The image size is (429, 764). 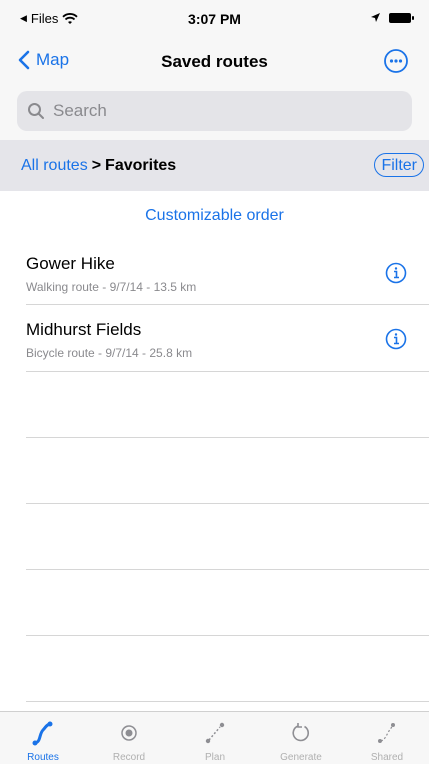 What do you see at coordinates (301, 757) in the screenshot?
I see `tab-label: Generate` at bounding box center [301, 757].